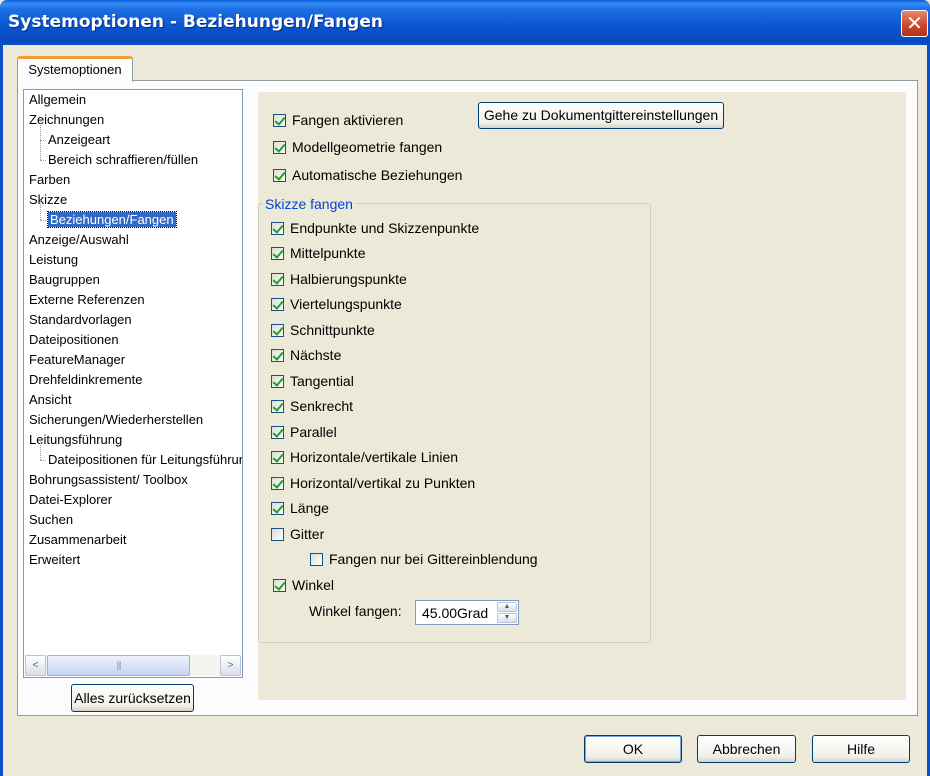  I want to click on option-label: Senkrecht, so click(322, 406).